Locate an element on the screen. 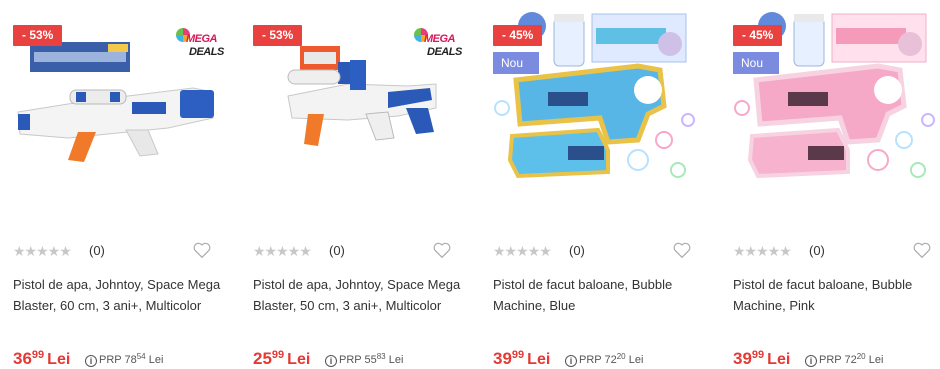  price-row: 2599 Lei i PRP 5583 Lei is located at coordinates (365, 356).